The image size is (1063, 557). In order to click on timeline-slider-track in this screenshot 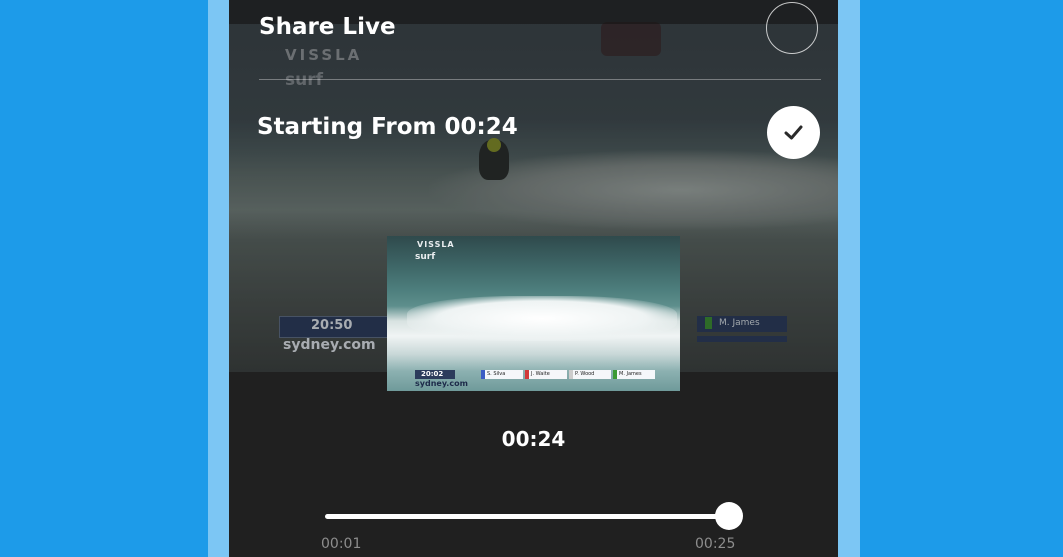, I will do `click(527, 516)`.